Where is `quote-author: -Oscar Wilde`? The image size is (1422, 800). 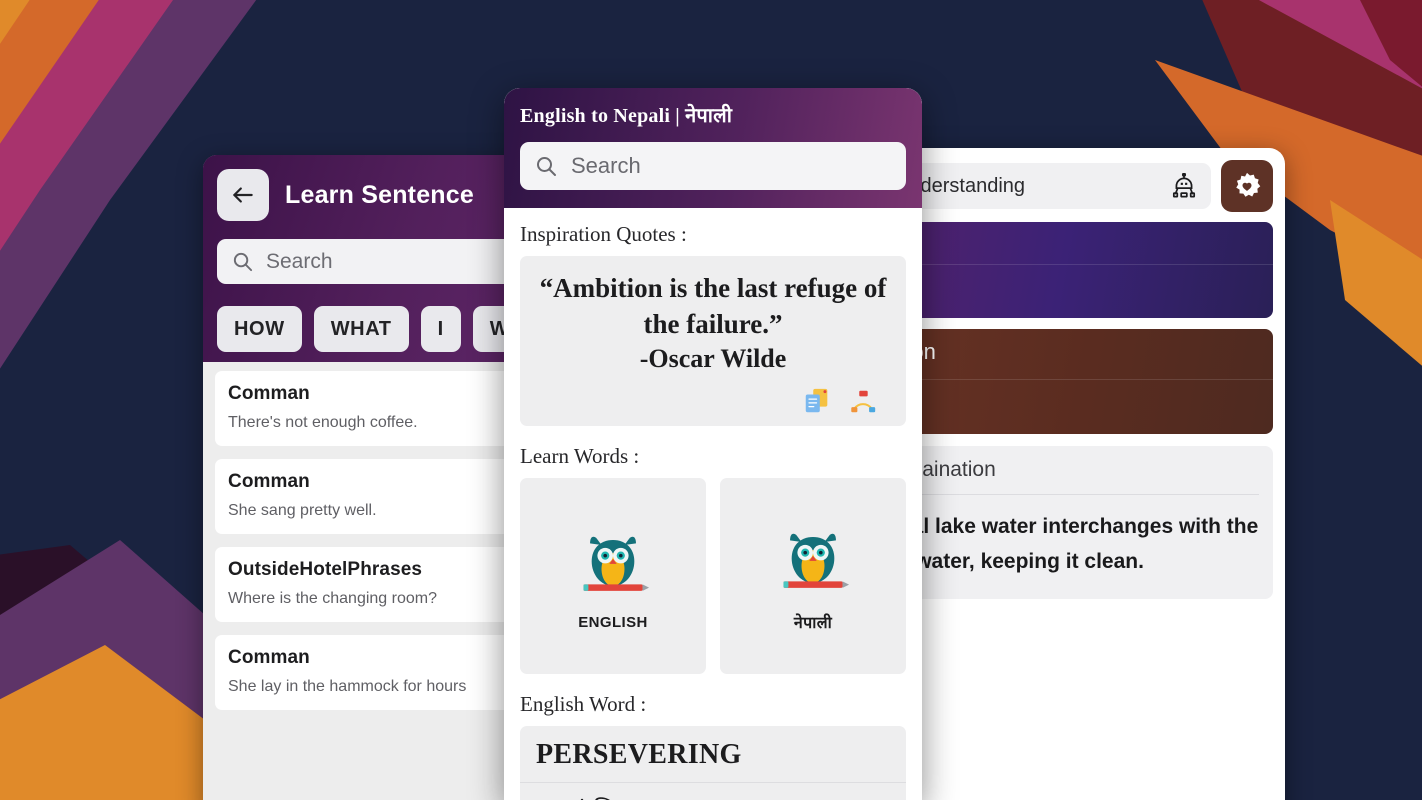 quote-author: -Oscar Wilde is located at coordinates (713, 358).